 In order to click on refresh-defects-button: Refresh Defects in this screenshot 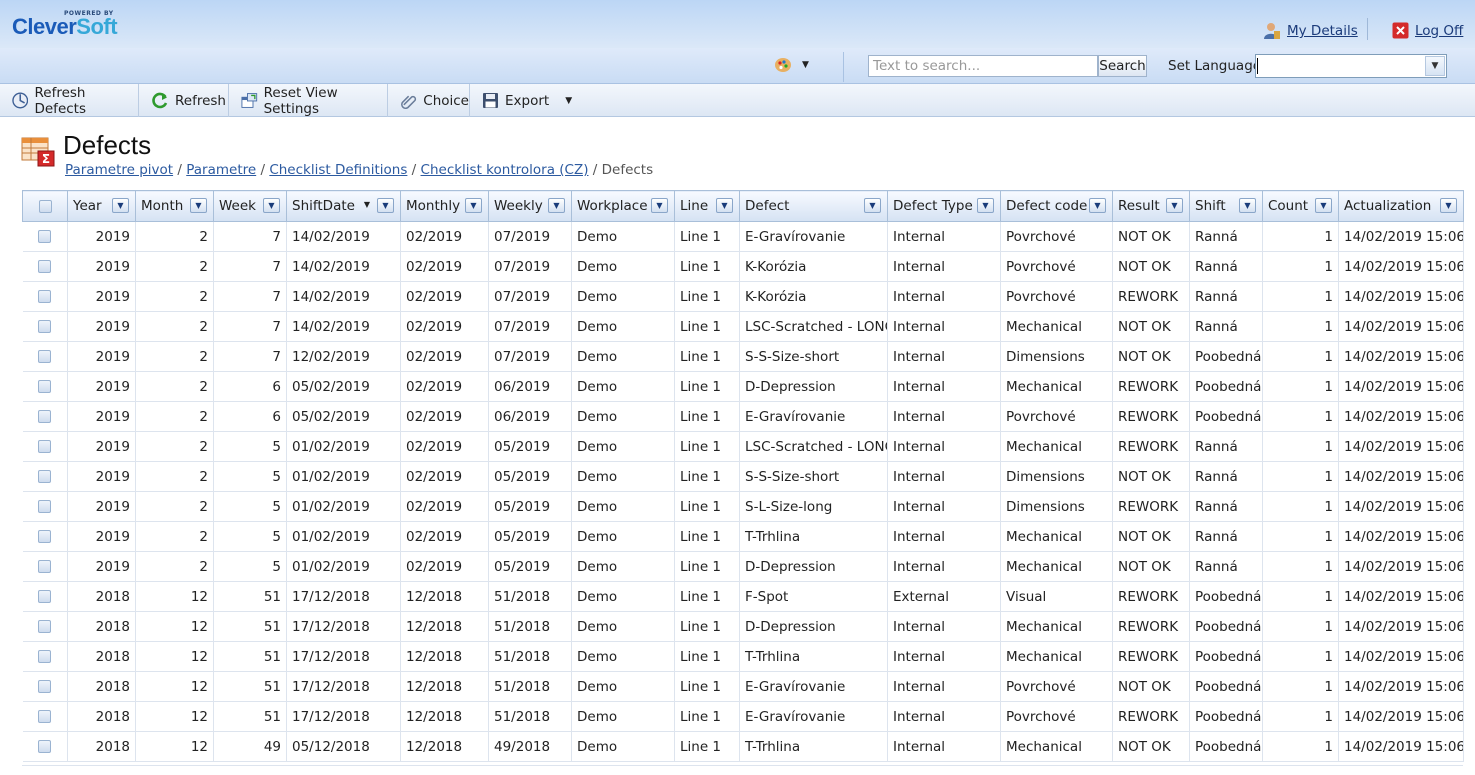, I will do `click(69, 100)`.